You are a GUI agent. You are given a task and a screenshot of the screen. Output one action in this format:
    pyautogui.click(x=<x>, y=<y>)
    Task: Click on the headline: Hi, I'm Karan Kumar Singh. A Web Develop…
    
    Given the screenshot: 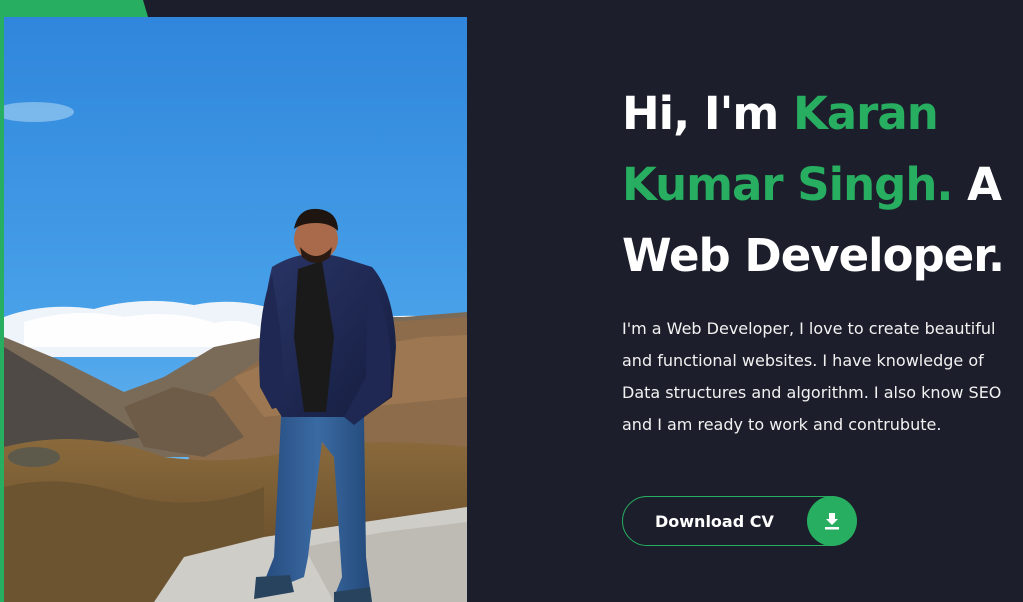 What is the action you would take?
    pyautogui.click(x=819, y=184)
    